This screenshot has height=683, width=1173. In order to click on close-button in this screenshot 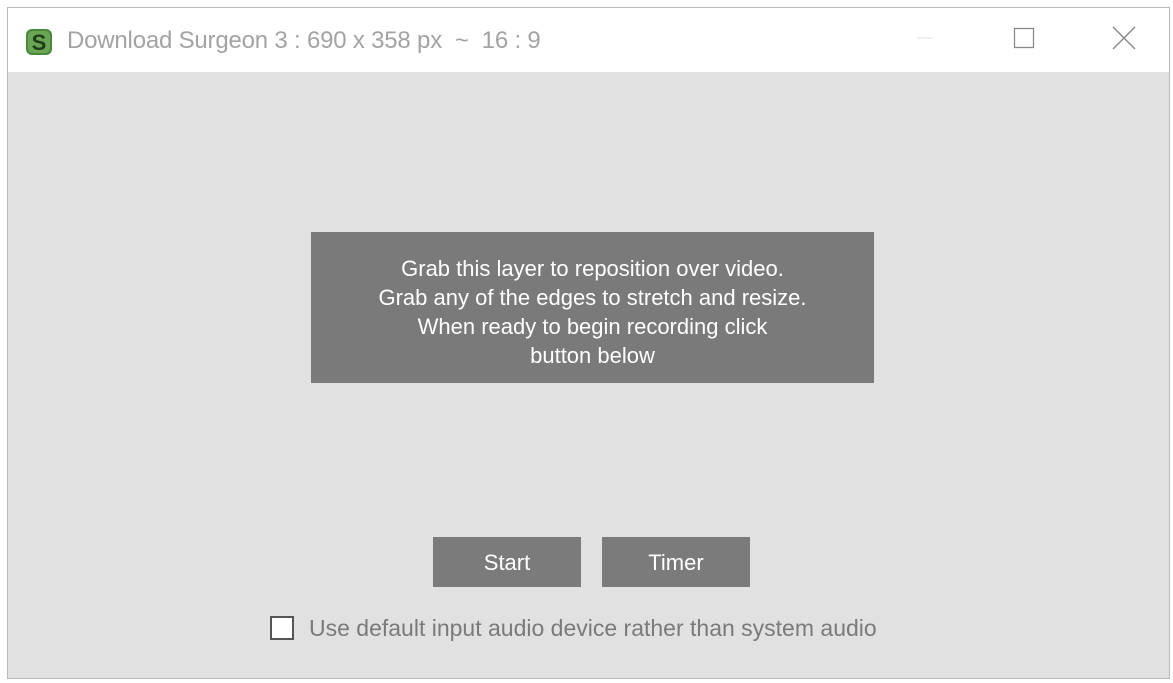, I will do `click(1124, 40)`.